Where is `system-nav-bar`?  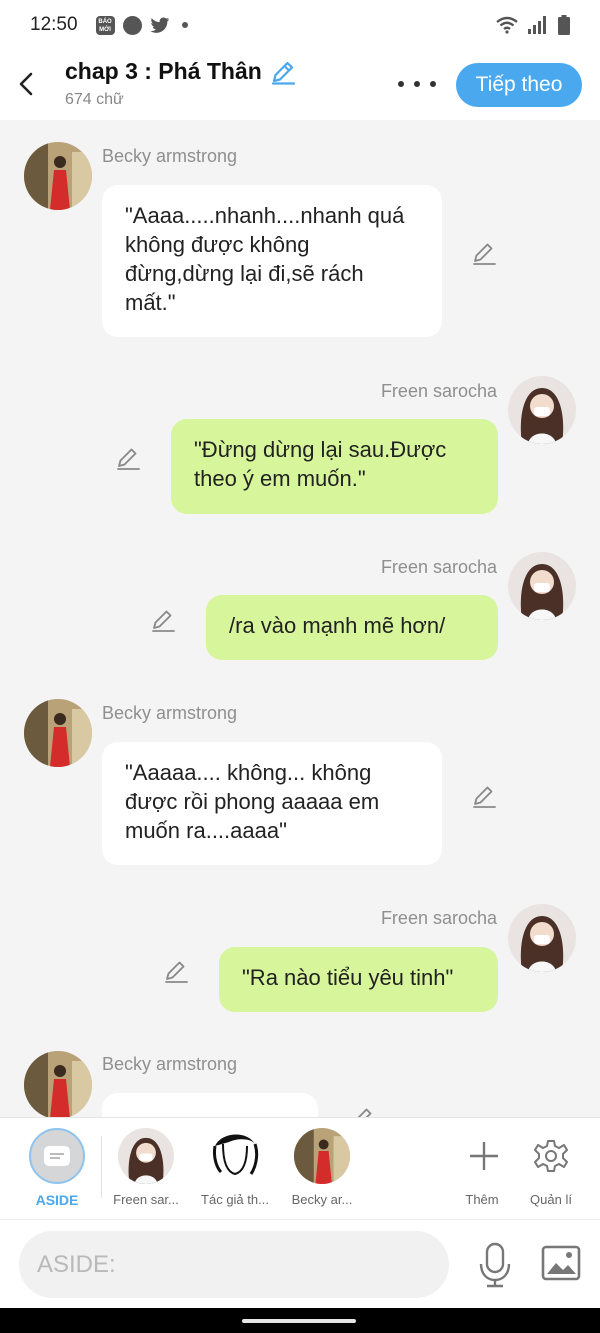 system-nav-bar is located at coordinates (300, 1320).